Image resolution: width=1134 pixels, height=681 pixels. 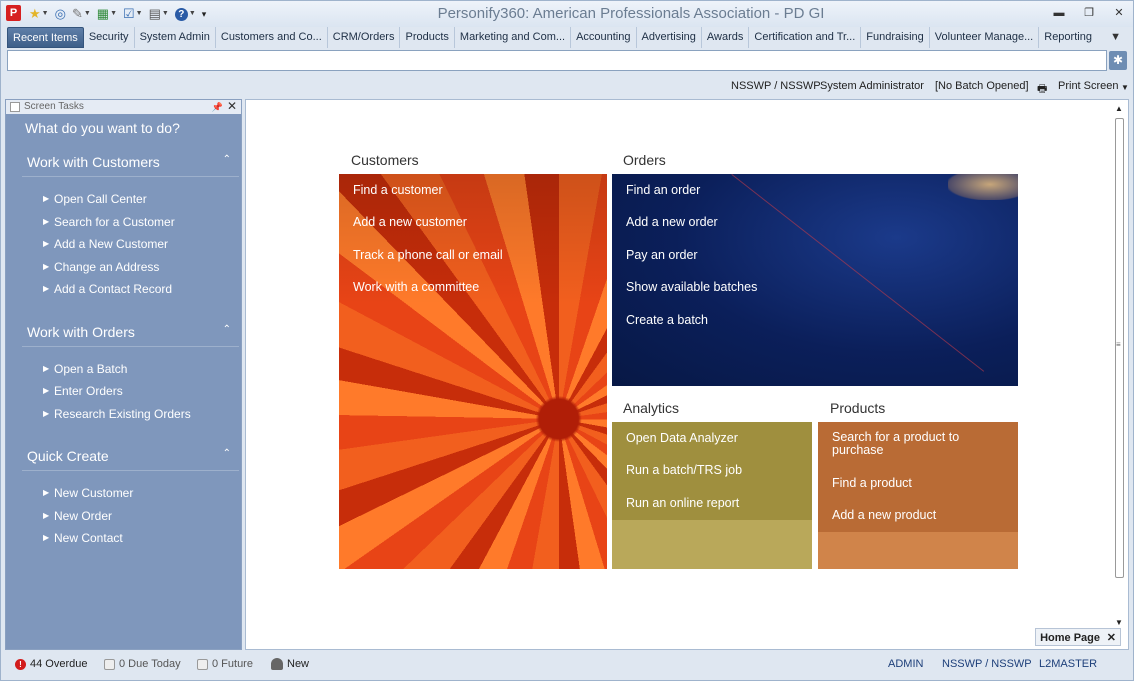 What do you see at coordinates (1059, 13) in the screenshot?
I see `minimize-icon: ▬` at bounding box center [1059, 13].